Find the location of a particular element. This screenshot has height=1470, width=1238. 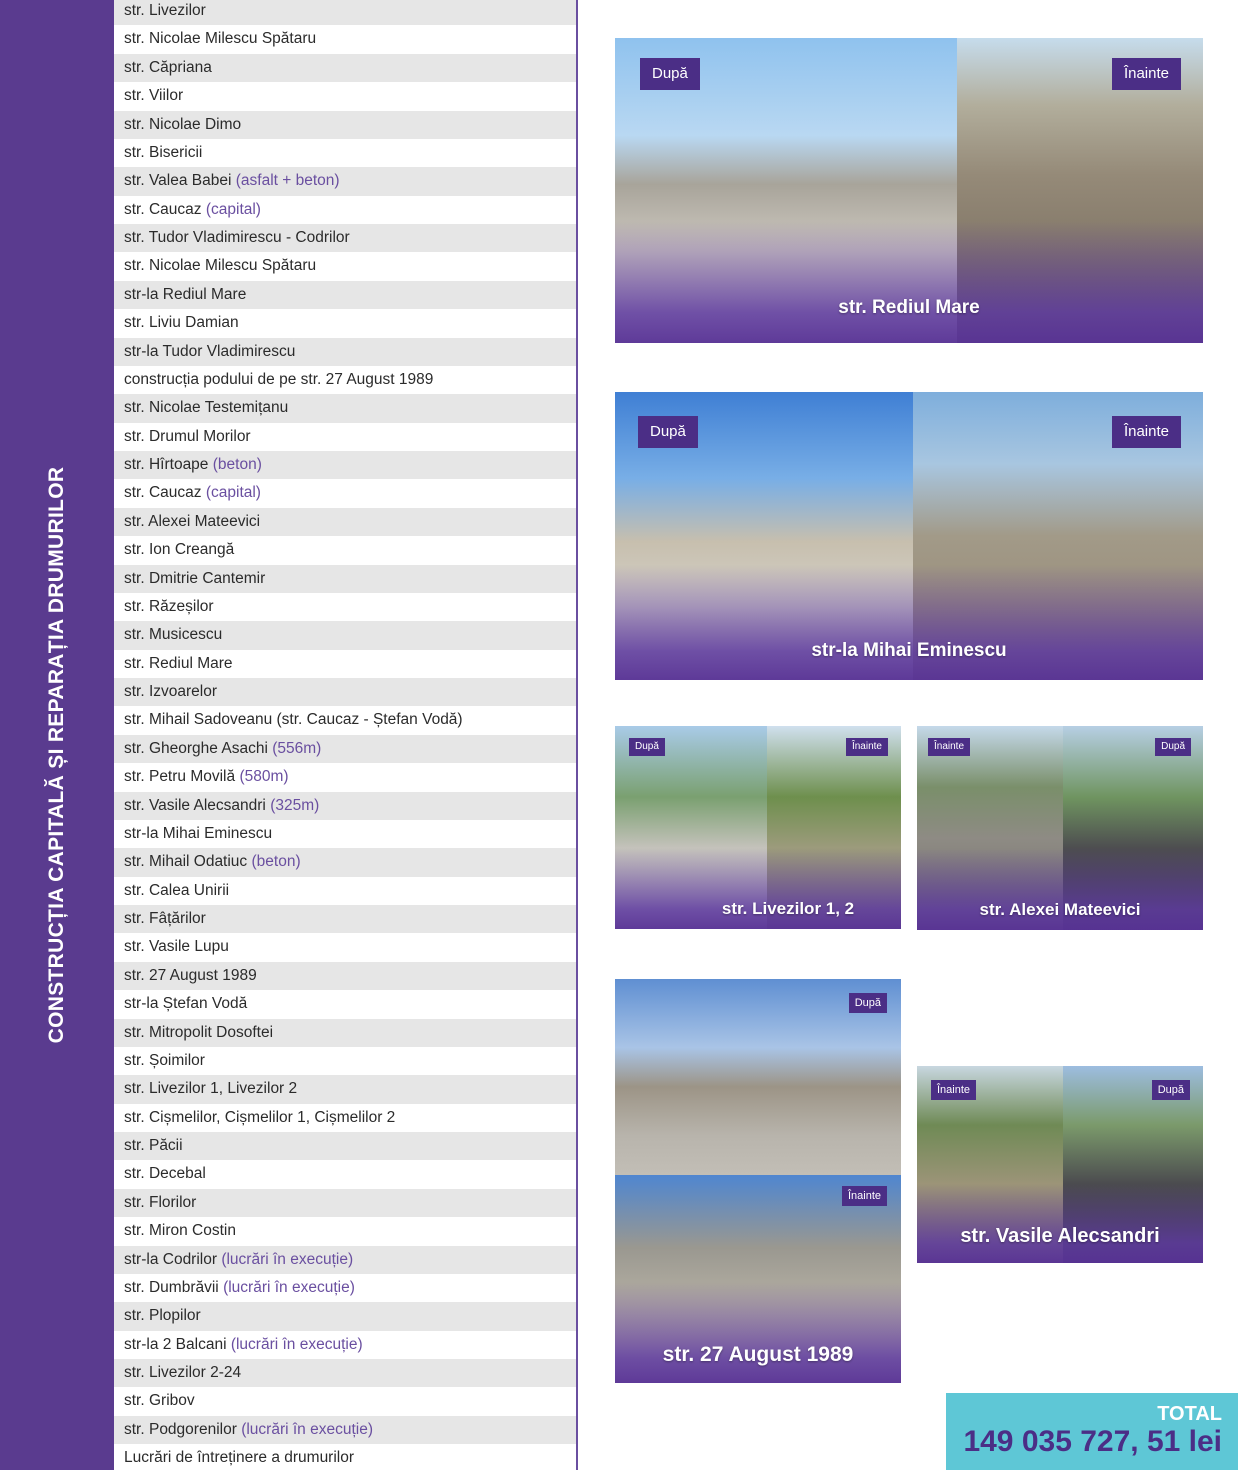

street-name: str. Livezilor 2-24 is located at coordinates (183, 1372).